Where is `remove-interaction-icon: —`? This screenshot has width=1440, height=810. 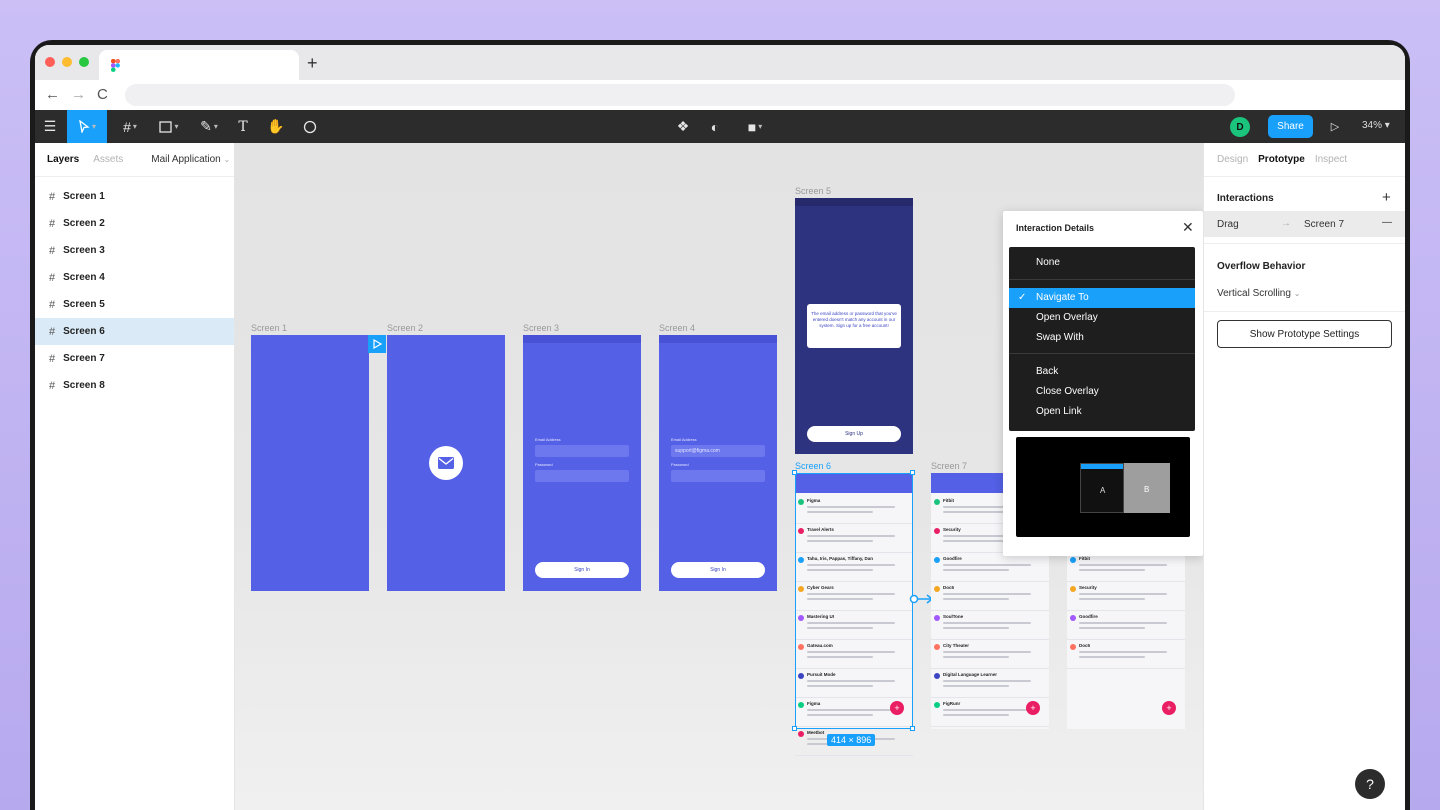
remove-interaction-icon: — is located at coordinates (1387, 222).